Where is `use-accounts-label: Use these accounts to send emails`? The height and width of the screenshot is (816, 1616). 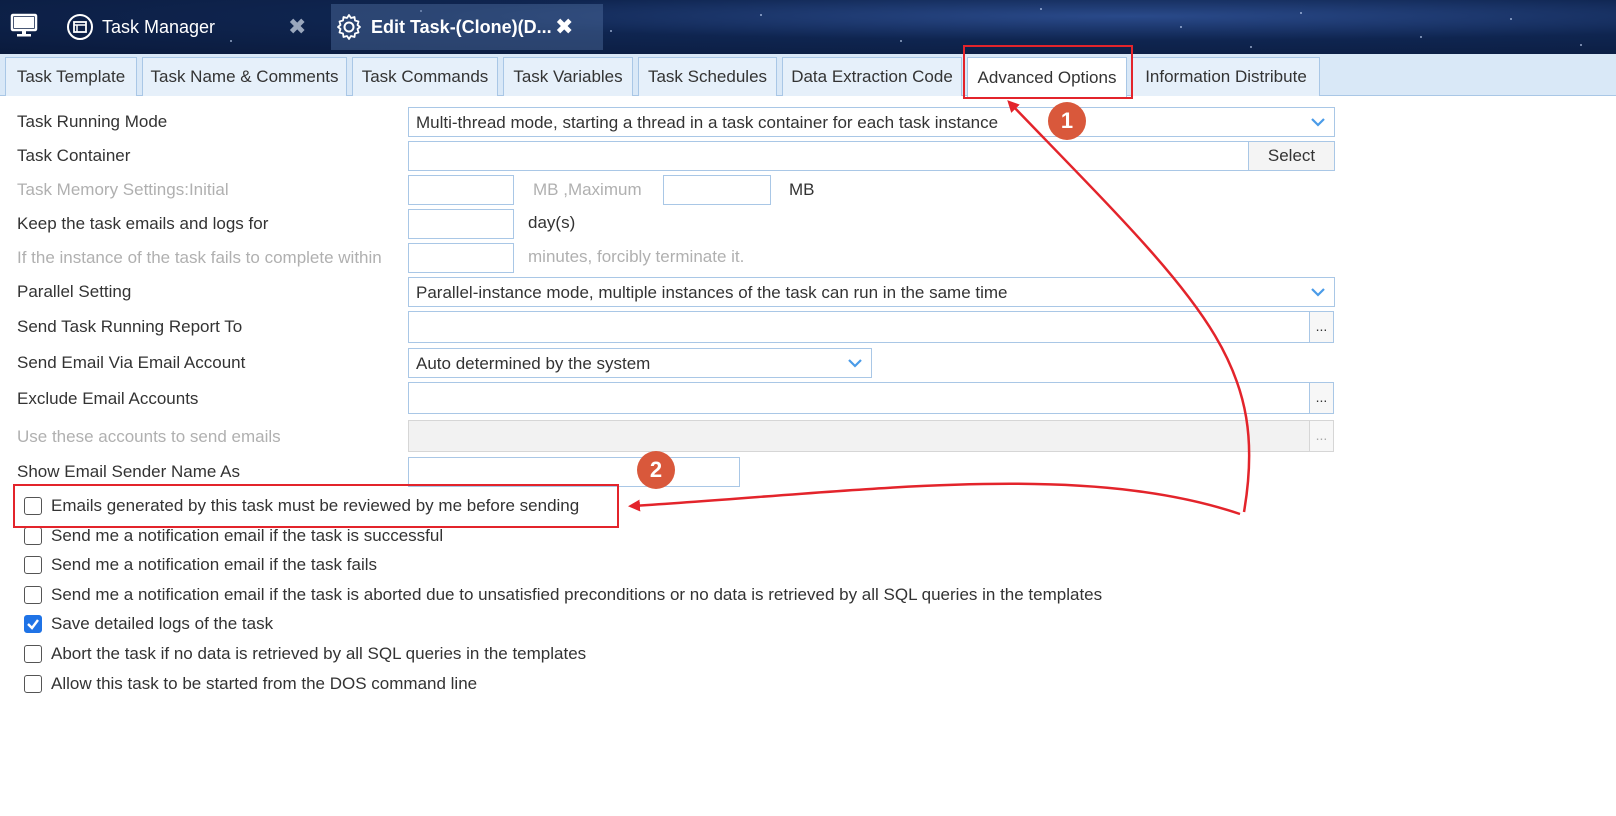
use-accounts-label: Use these accounts to send emails is located at coordinates (149, 436).